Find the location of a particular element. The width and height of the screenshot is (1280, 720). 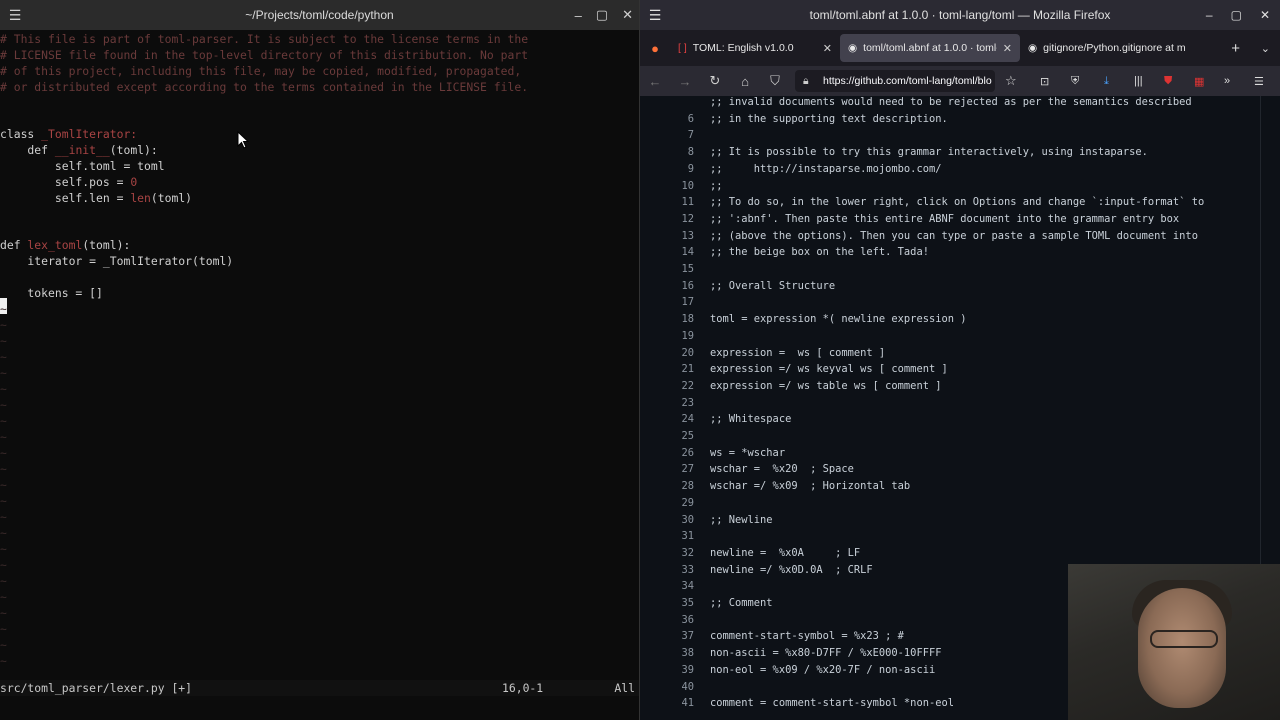

abnf-line: expression =/ ws keyval ws [ comment ] is located at coordinates (829, 369).